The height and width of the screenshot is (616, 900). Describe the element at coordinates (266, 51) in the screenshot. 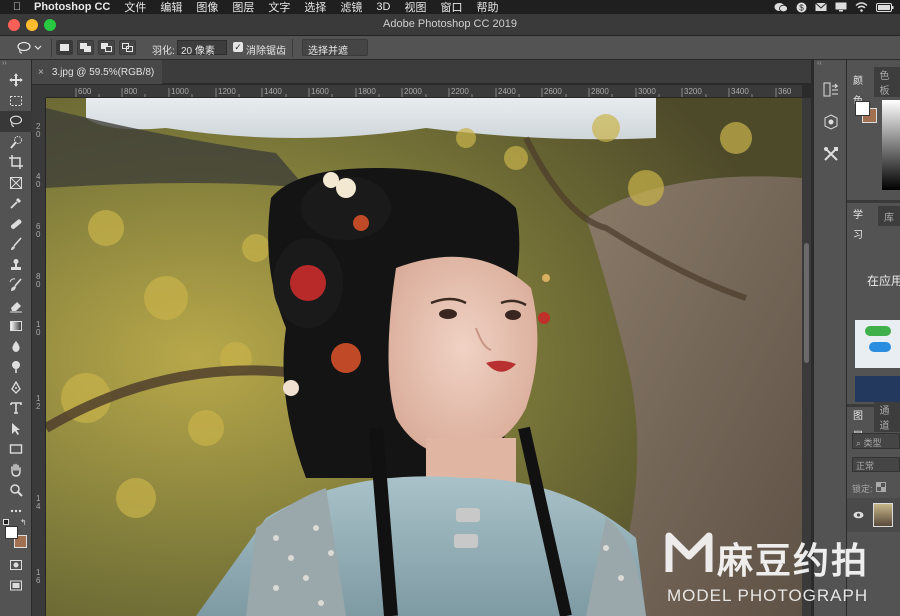

I see `antialias-label: 消除锯齿` at that location.